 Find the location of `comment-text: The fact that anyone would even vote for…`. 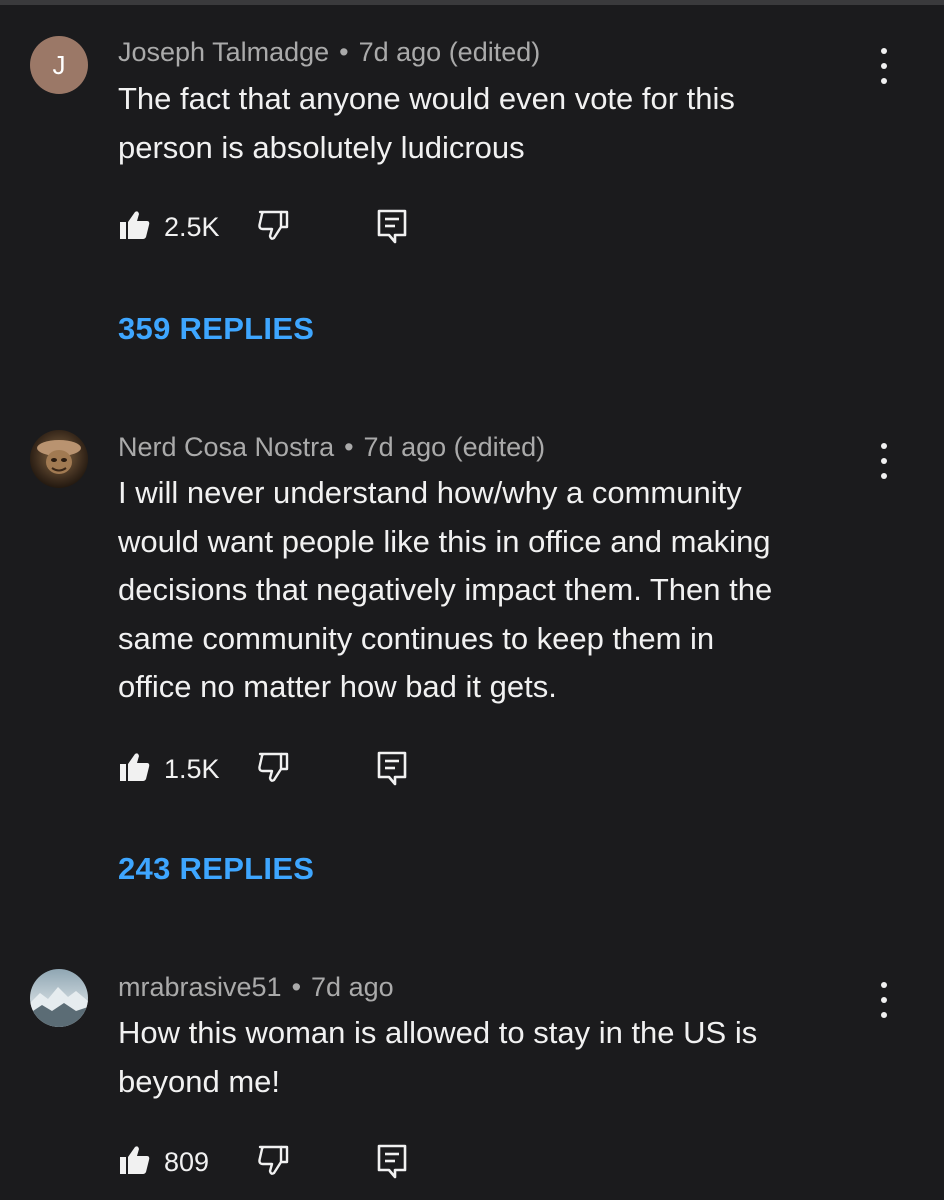

comment-text: The fact that anyone would even vote for… is located at coordinates (503, 123).